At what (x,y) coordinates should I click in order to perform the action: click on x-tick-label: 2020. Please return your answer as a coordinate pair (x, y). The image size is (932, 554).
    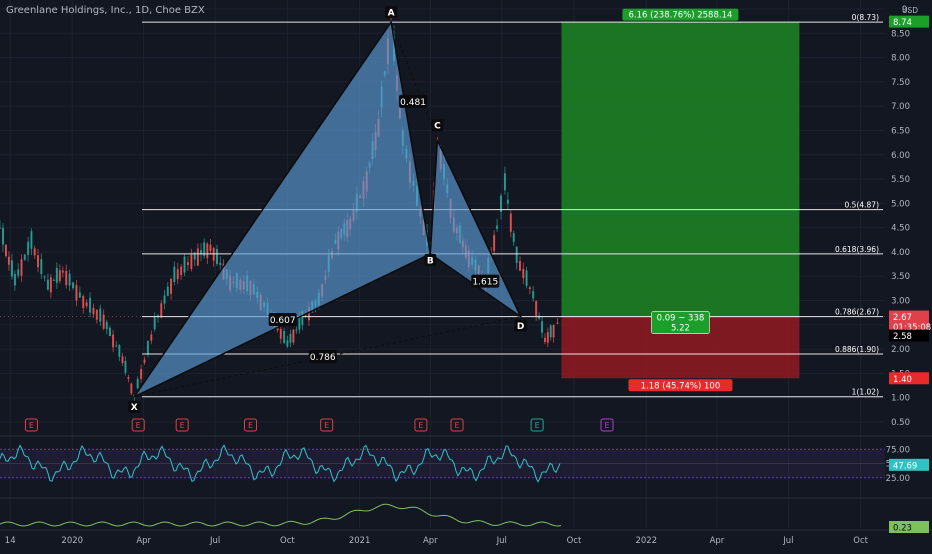
    Looking at the image, I should click on (72, 541).